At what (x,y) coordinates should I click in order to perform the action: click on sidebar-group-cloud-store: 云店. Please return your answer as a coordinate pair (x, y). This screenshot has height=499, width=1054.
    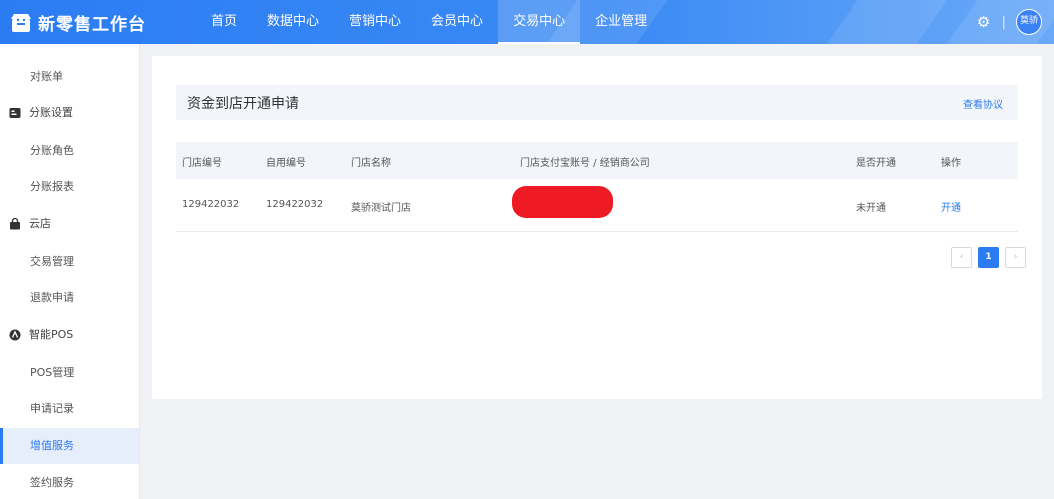
    Looking at the image, I should click on (69, 224).